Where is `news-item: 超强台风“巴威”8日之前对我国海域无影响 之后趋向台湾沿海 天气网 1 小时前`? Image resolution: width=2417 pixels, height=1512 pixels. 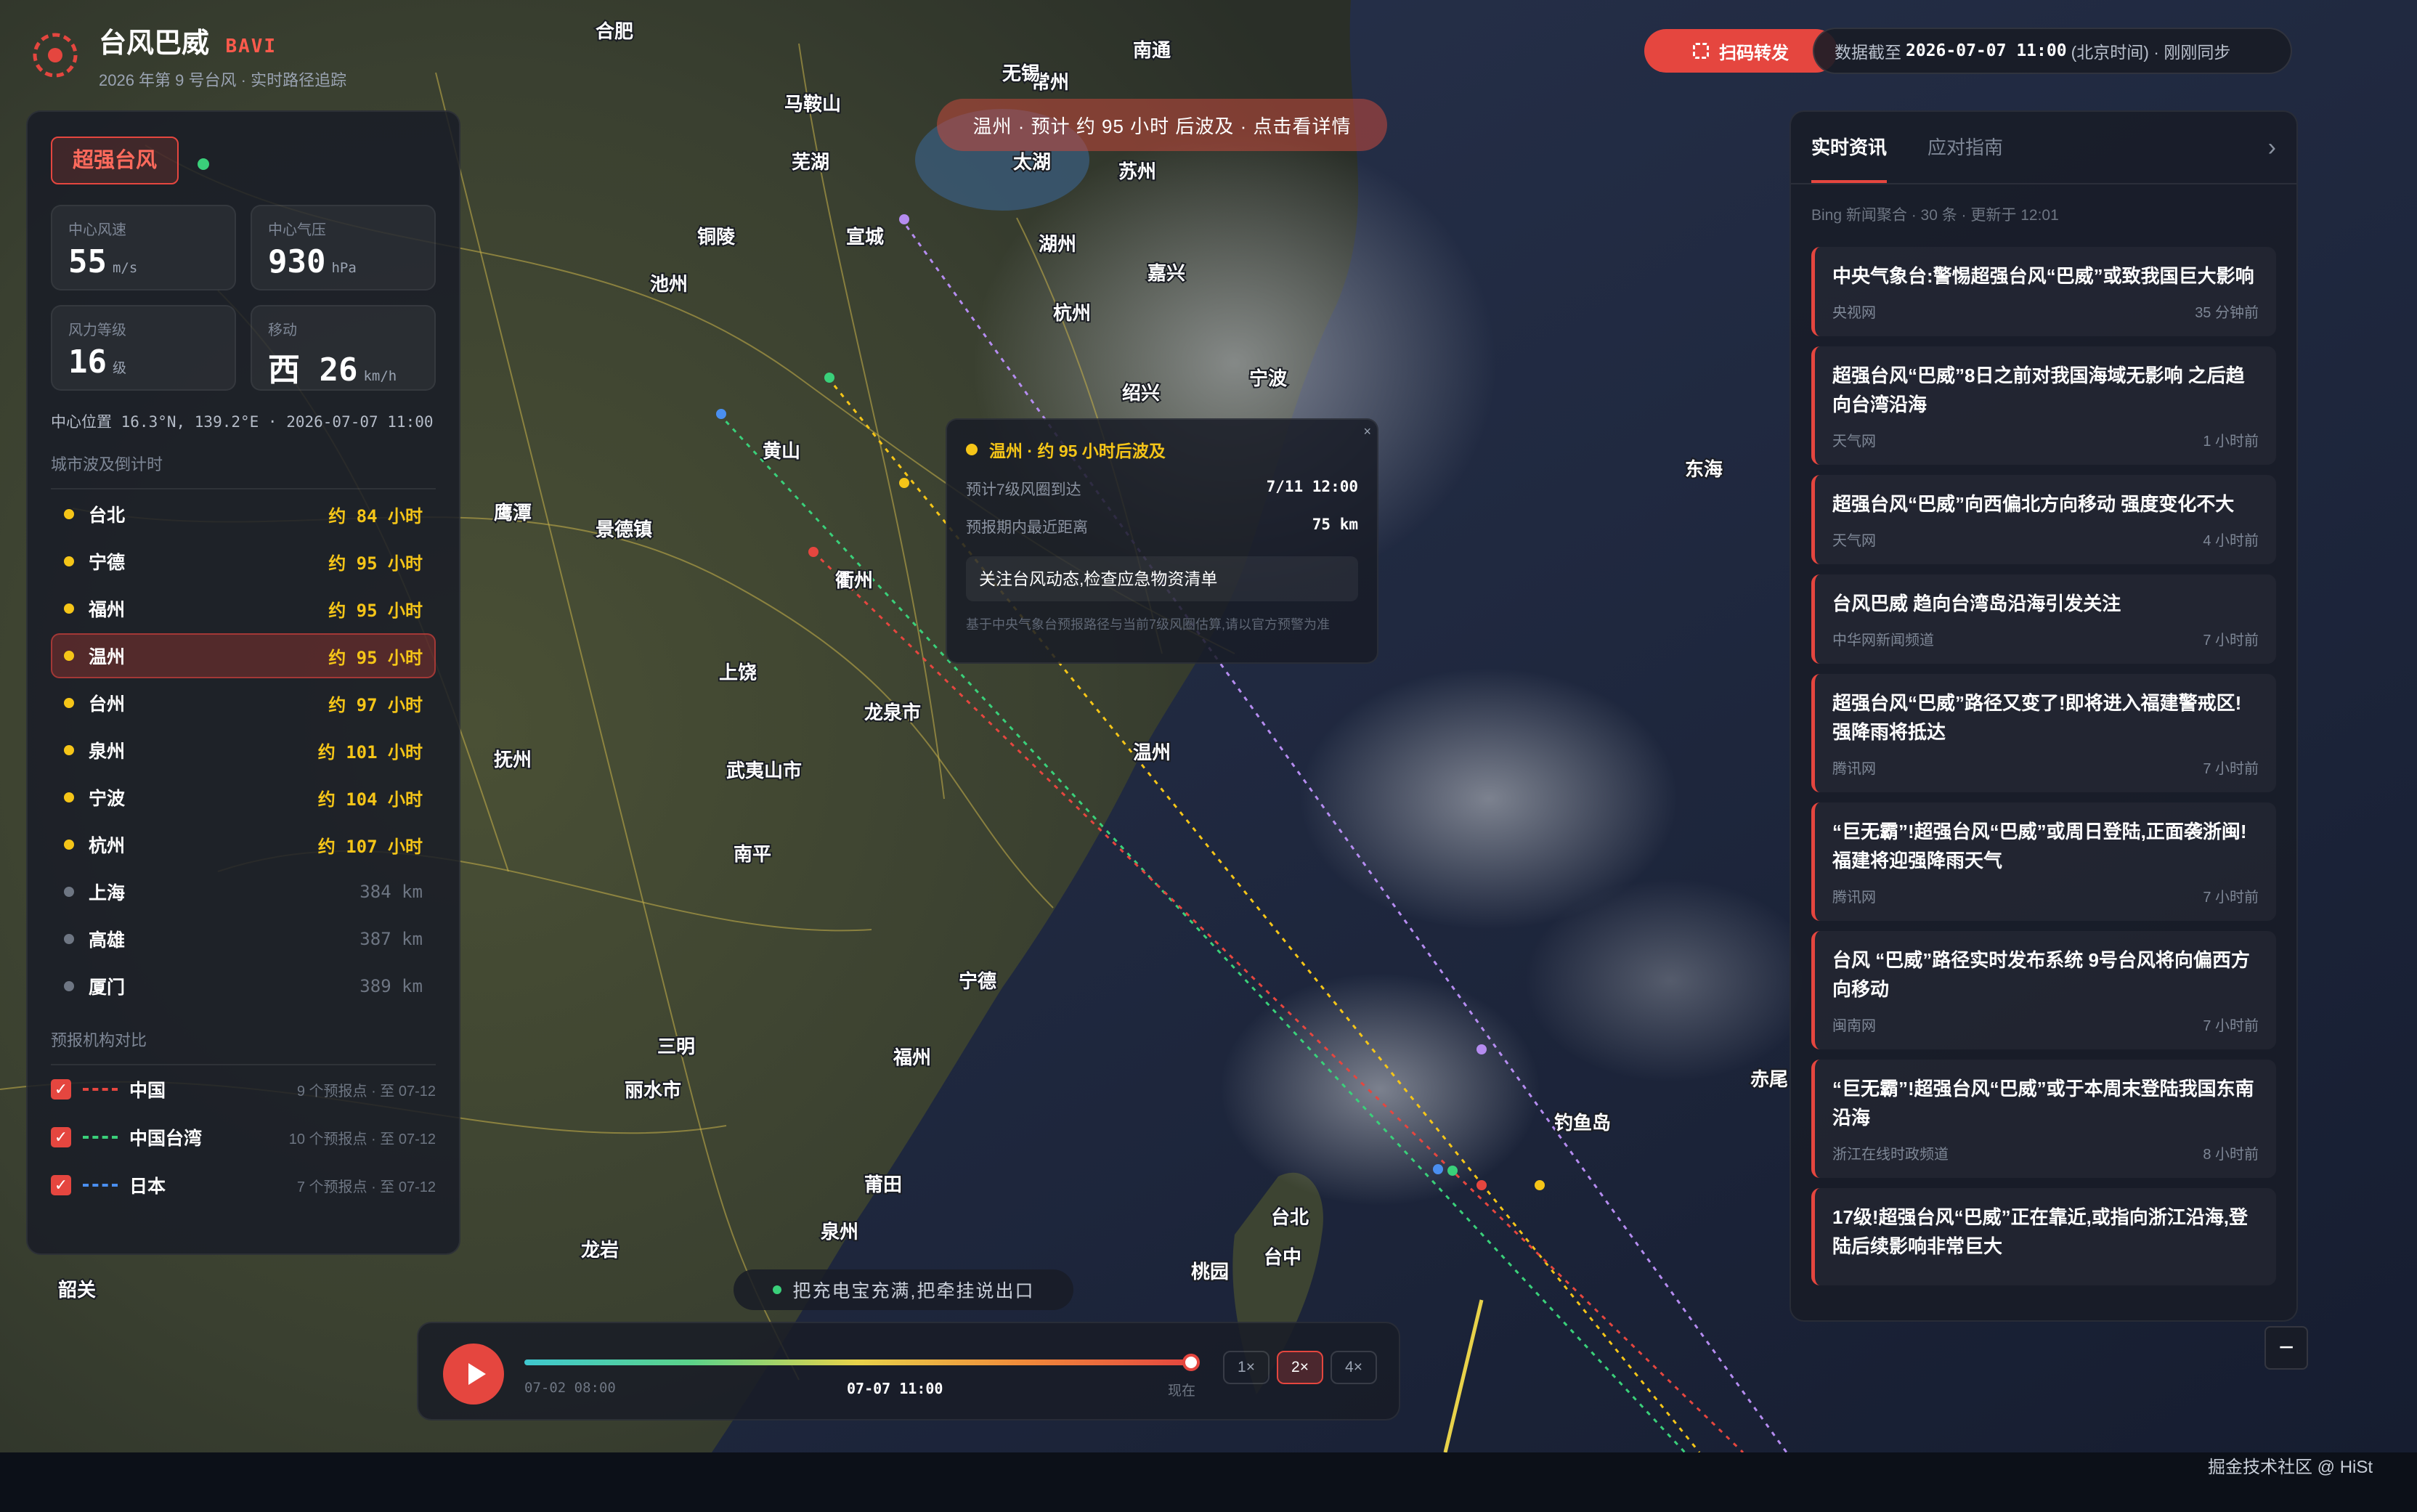
news-item: 超强台风“巴威”8日之前对我国海域无影响 之后趋向台湾沿海 天气网 1 小时前 is located at coordinates (2043, 405).